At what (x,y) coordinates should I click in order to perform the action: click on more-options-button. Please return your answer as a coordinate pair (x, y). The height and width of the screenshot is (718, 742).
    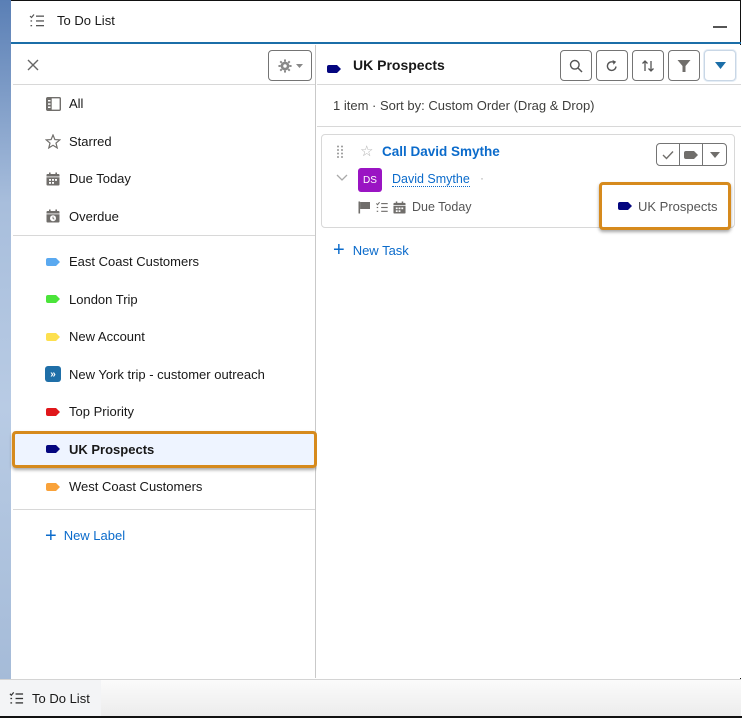
    Looking at the image, I should click on (720, 65).